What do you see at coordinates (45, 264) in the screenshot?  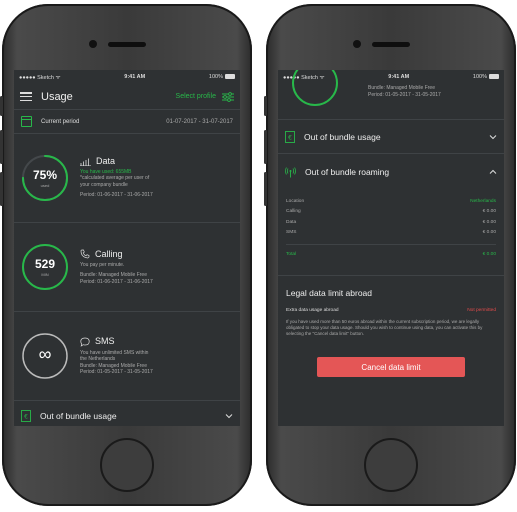 I see `calling-minutes-value: 529` at bounding box center [45, 264].